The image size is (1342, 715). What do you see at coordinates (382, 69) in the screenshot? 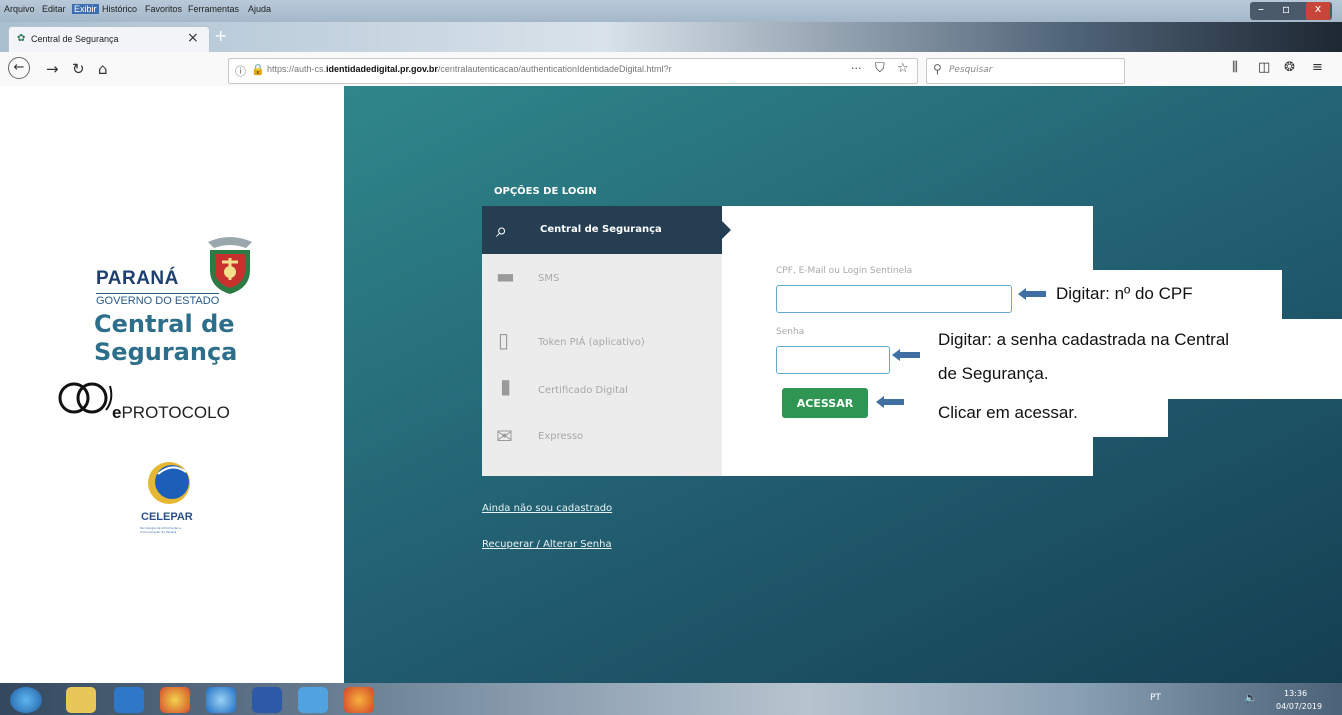
I see `url-domain: identidadedigital.pr.gov.br` at bounding box center [382, 69].